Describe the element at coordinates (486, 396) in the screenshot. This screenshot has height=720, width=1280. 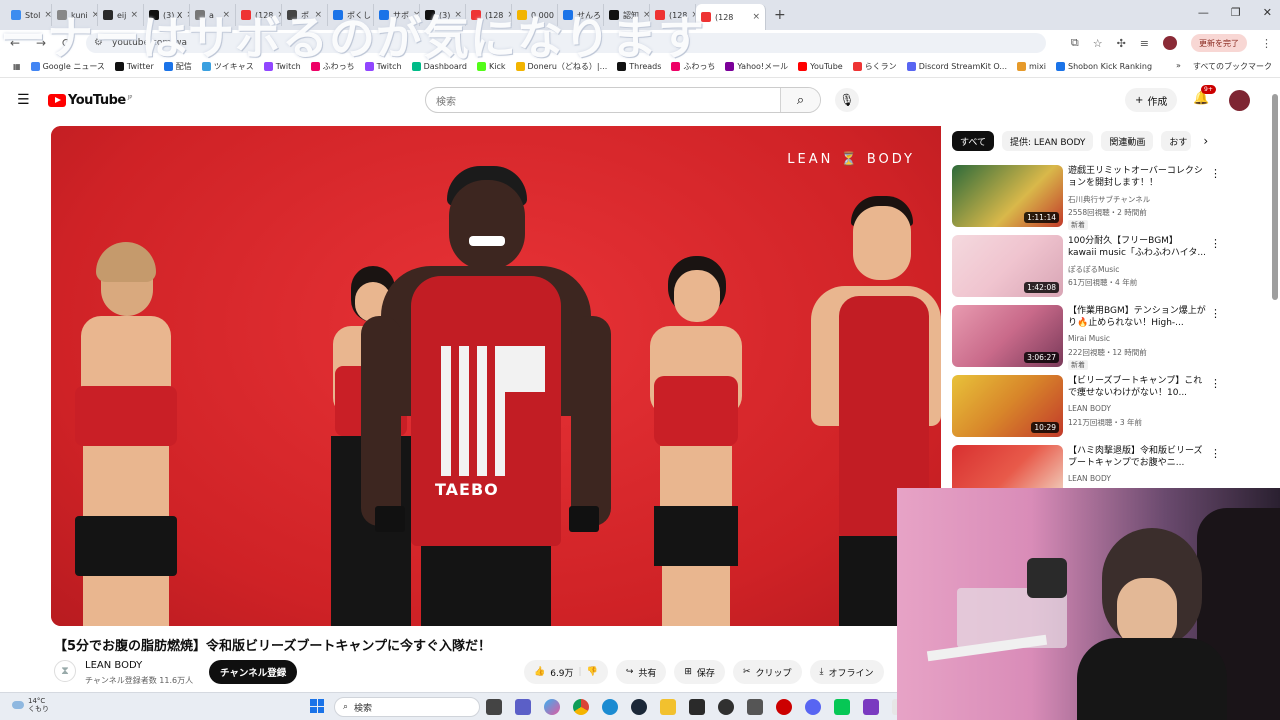
I see `instructor-center: TAEBO` at that location.